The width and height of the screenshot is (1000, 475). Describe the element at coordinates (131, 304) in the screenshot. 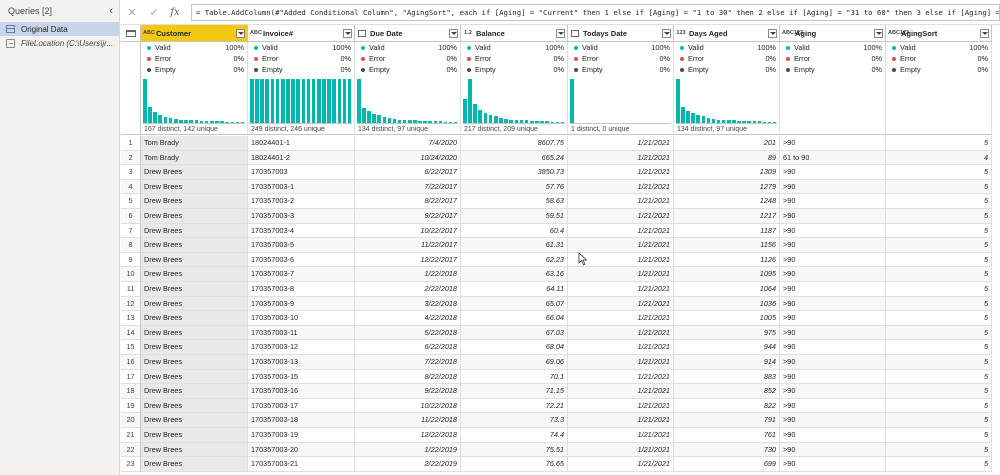

I see `row-number: 12` at that location.